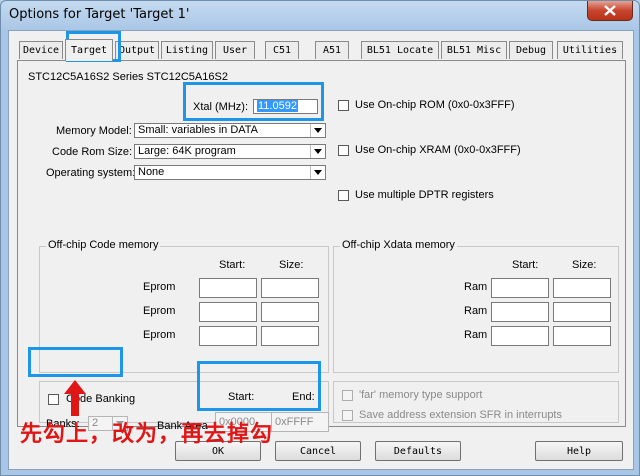 The height and width of the screenshot is (476, 640). Describe the element at coordinates (579, 451) in the screenshot. I see `help-button: Help` at that location.